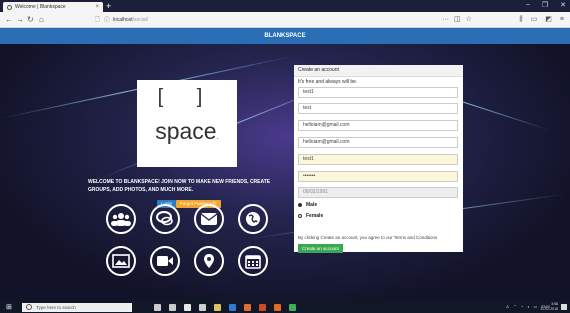 This screenshot has height=313, width=570. I want to click on create-account-button: Create an account, so click(320, 248).